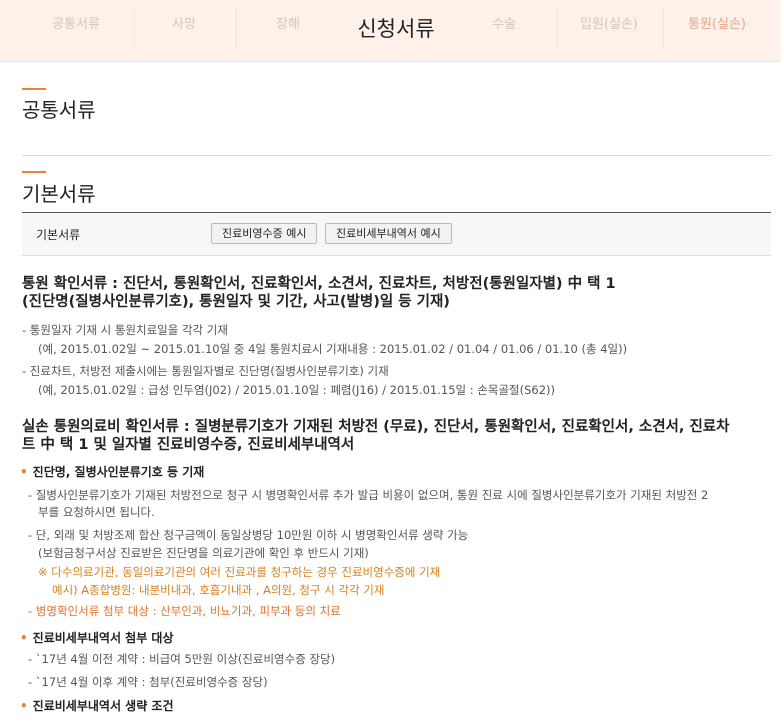 Image resolution: width=781 pixels, height=719 pixels. I want to click on tab-application-docs: 신청서류, so click(396, 29).